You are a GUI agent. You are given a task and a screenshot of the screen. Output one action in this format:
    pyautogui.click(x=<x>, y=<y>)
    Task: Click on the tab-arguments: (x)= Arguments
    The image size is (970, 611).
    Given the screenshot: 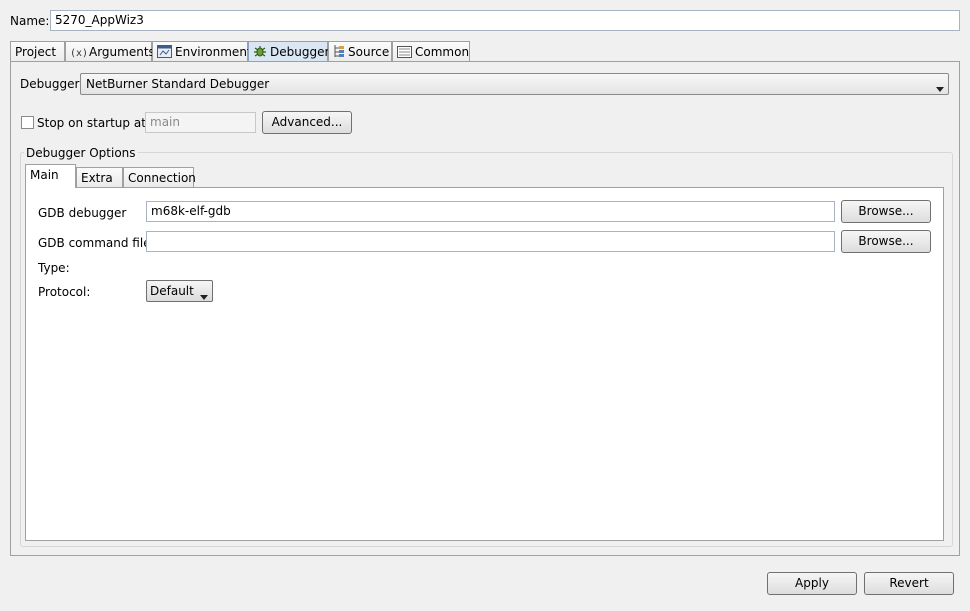 What is the action you would take?
    pyautogui.click(x=110, y=51)
    